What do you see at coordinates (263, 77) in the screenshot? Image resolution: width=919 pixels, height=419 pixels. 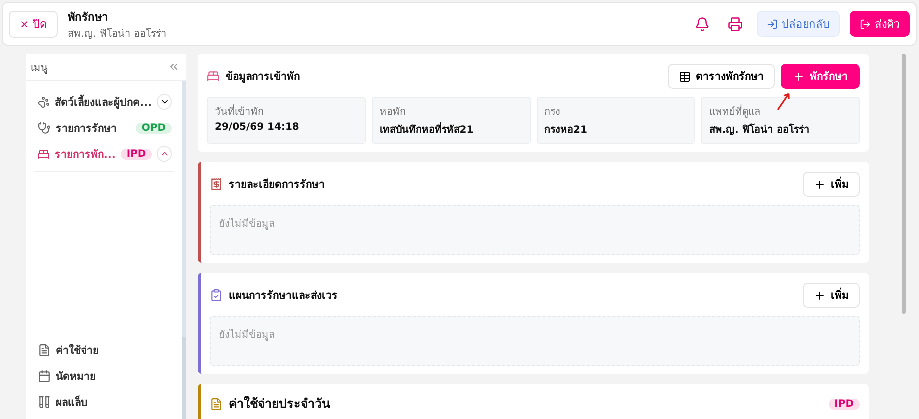 I see `card-title: ข้อมูลการเข้าพัก` at bounding box center [263, 77].